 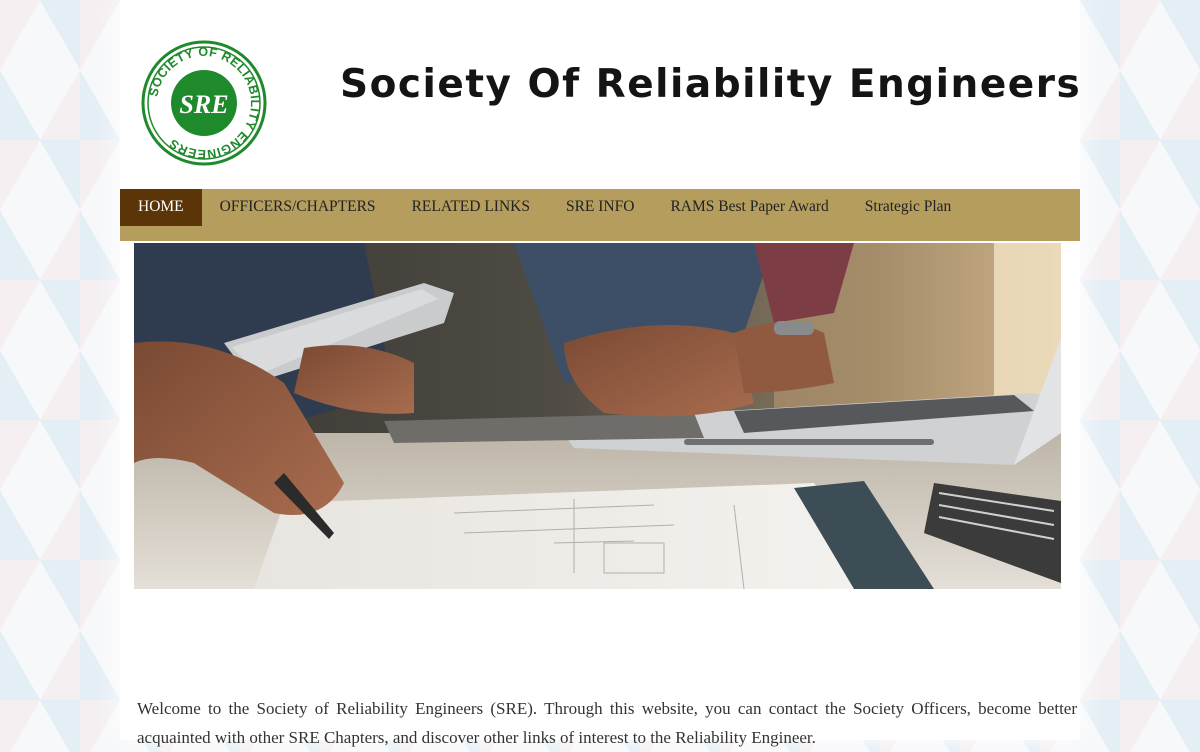 What do you see at coordinates (600, 207) in the screenshot?
I see `nav-sre-info: SRE INFO` at bounding box center [600, 207].